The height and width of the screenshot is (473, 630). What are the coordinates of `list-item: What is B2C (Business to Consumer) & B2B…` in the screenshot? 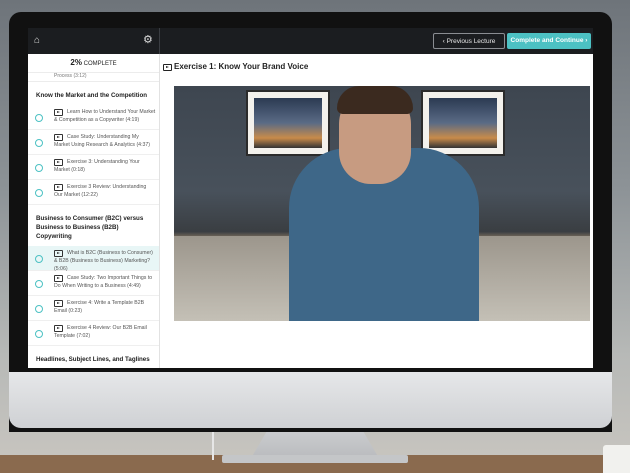 It's located at (93, 259).